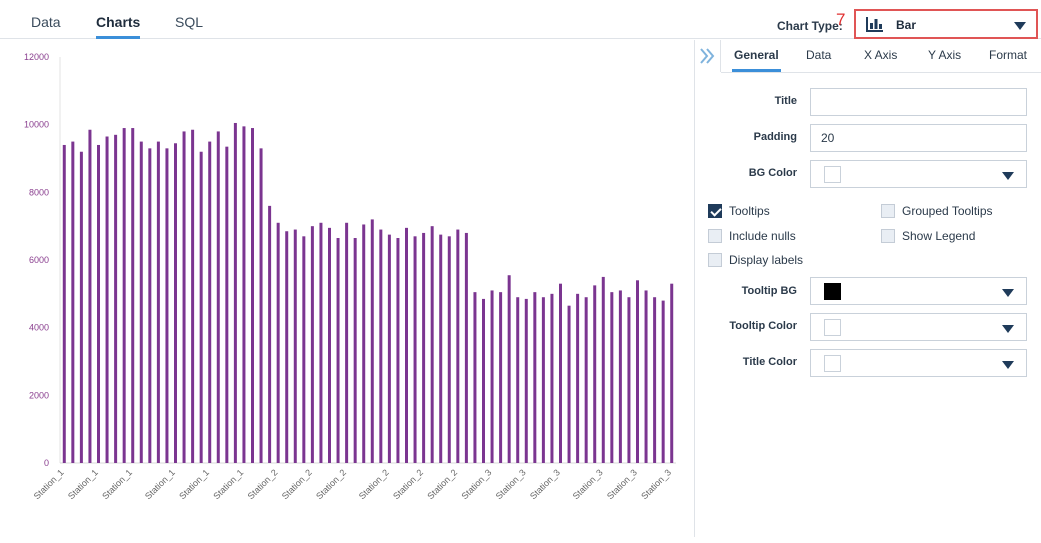  What do you see at coordinates (841, 19) in the screenshot?
I see `annotation-number: 7` at bounding box center [841, 19].